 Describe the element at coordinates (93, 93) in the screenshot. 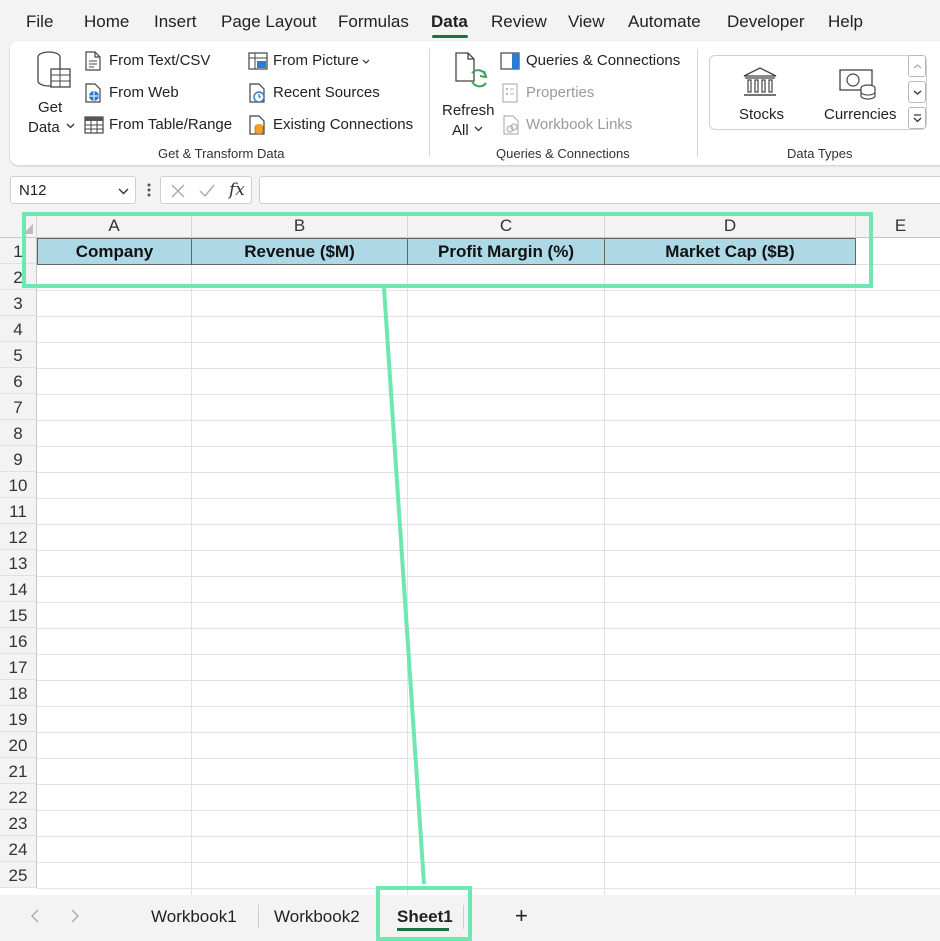

I see `web-page-icon` at that location.